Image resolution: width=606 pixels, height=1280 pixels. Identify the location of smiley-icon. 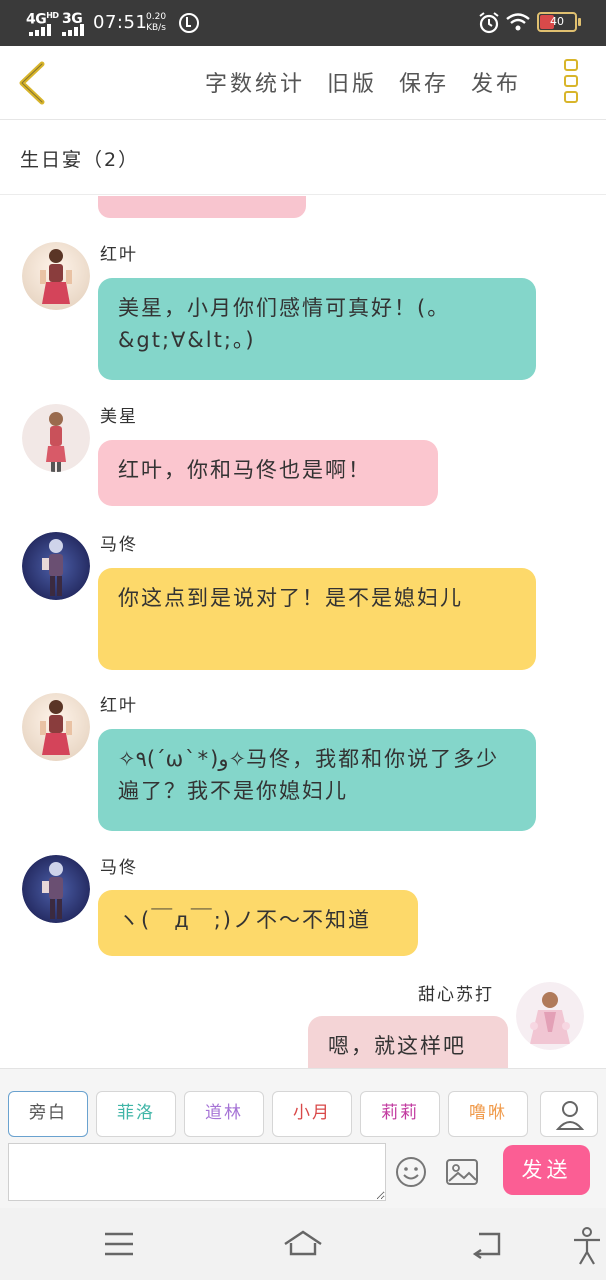
(411, 1172).